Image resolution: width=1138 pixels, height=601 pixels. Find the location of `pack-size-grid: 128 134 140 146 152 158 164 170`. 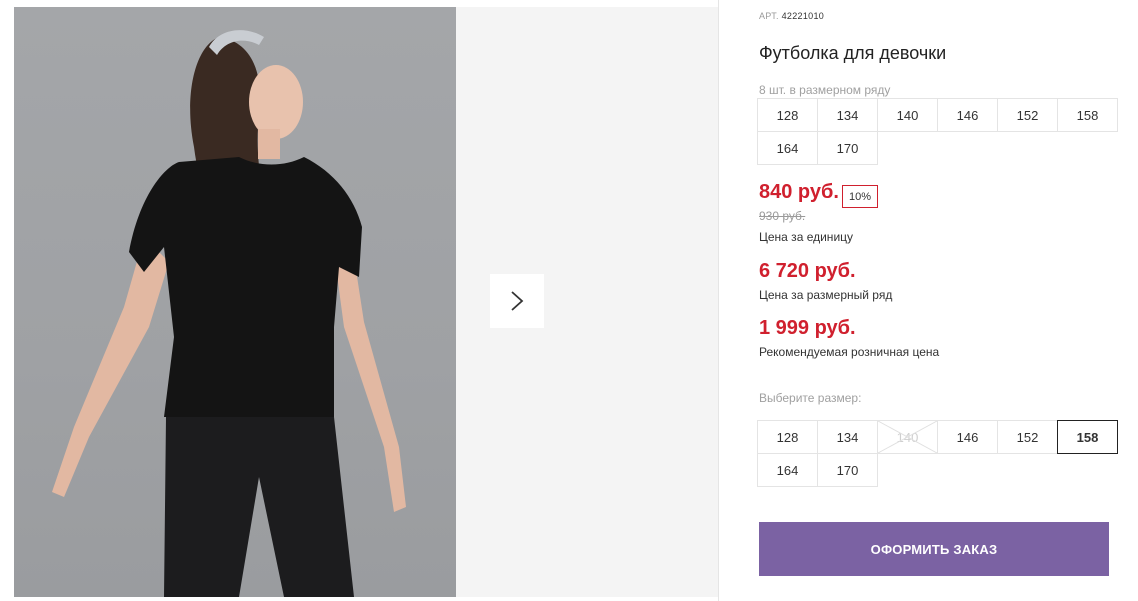

pack-size-grid: 128 134 140 146 152 158 164 170 is located at coordinates (937, 131).